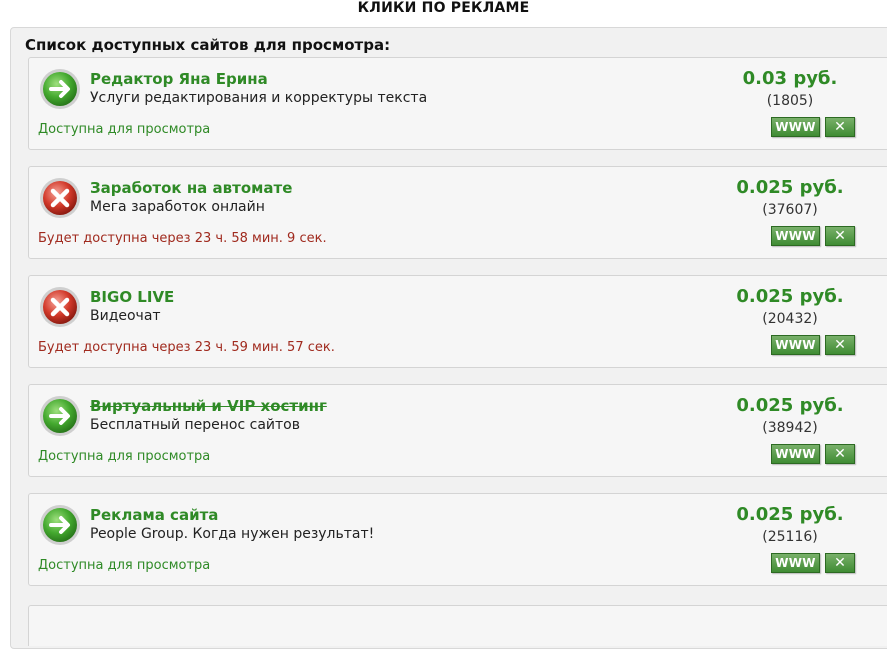  I want to click on view-count: (38942), so click(790, 428).